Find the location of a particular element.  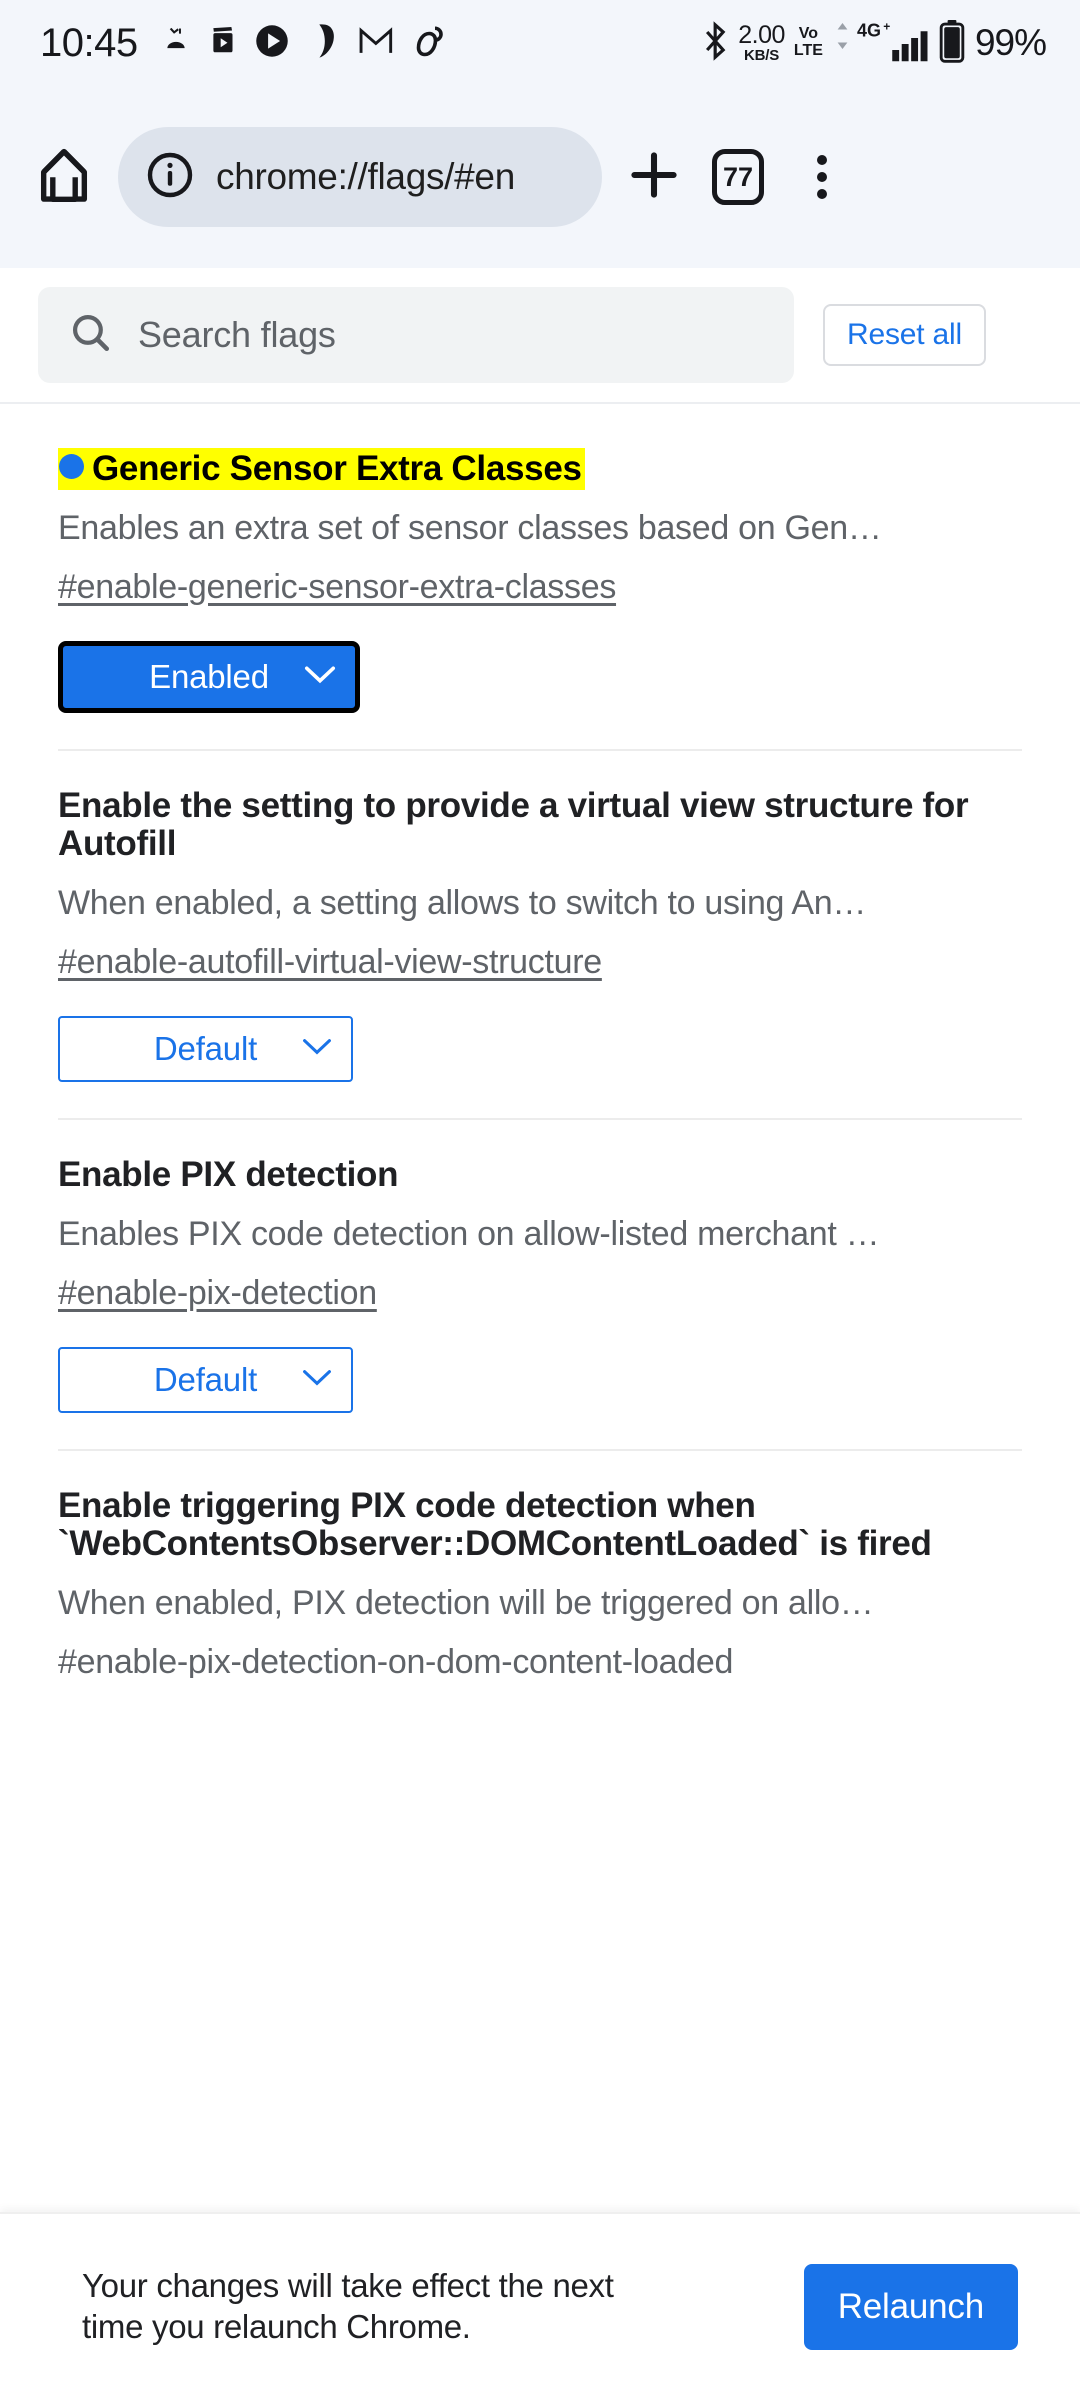

network-speed-indicator: 2.00 KB/S is located at coordinates (761, 42).